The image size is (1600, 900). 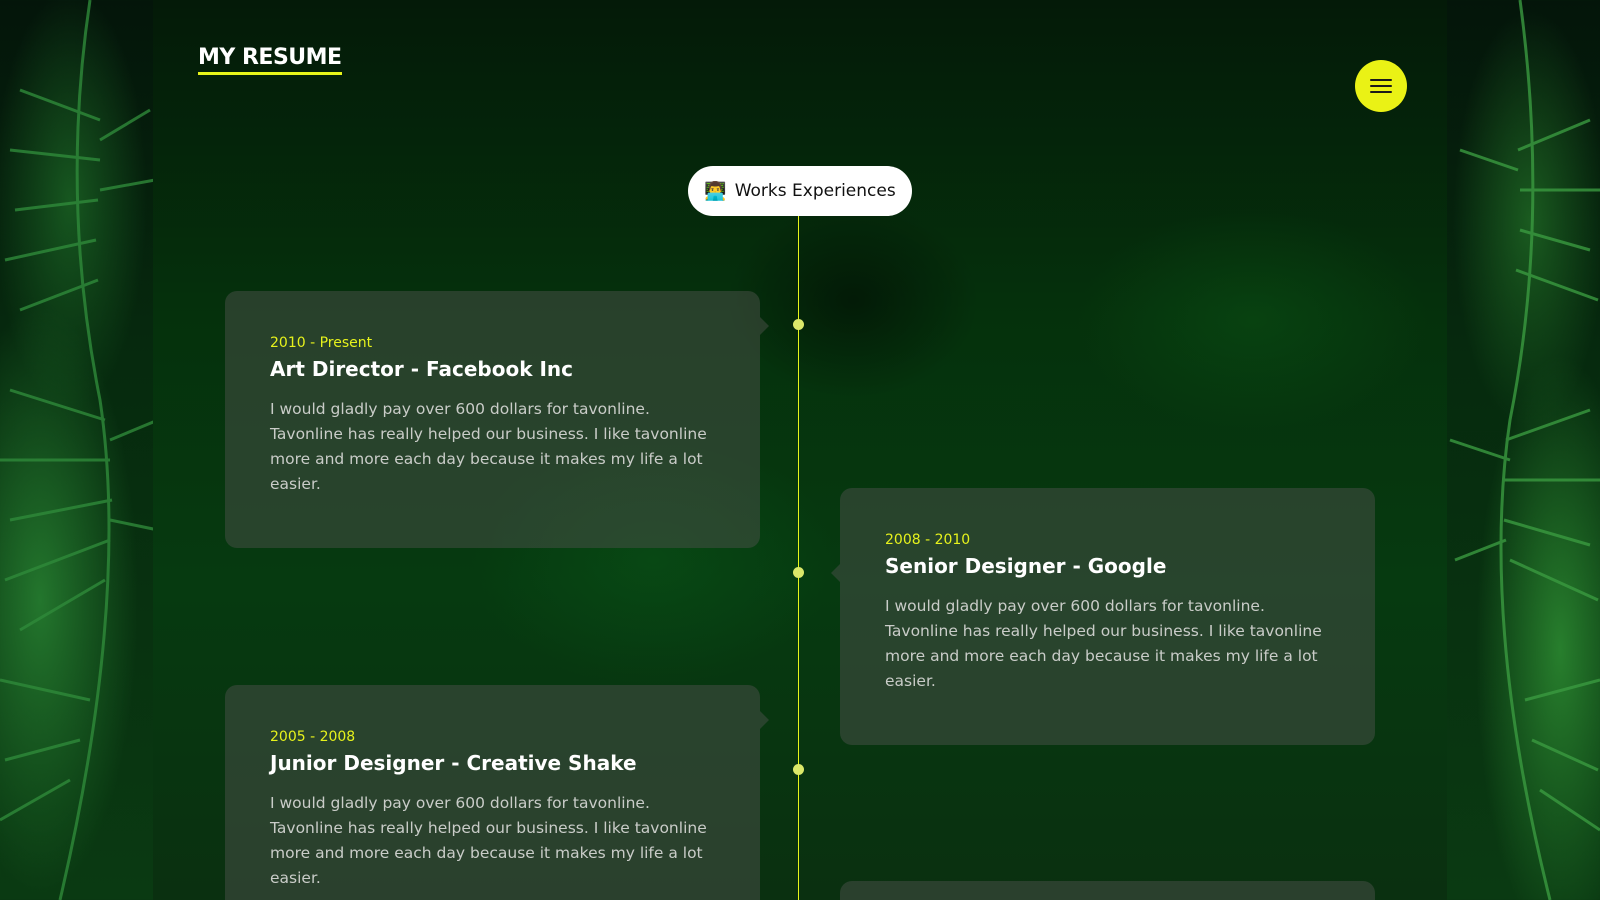 What do you see at coordinates (928, 540) in the screenshot?
I see `experience-period: 2008 - 2010` at bounding box center [928, 540].